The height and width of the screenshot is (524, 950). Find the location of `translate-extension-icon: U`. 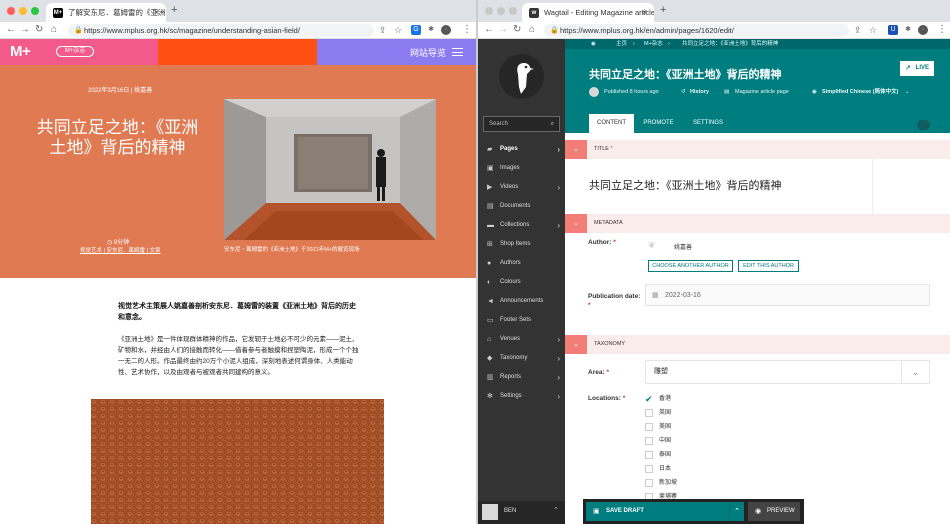

translate-extension-icon: U is located at coordinates (893, 30).